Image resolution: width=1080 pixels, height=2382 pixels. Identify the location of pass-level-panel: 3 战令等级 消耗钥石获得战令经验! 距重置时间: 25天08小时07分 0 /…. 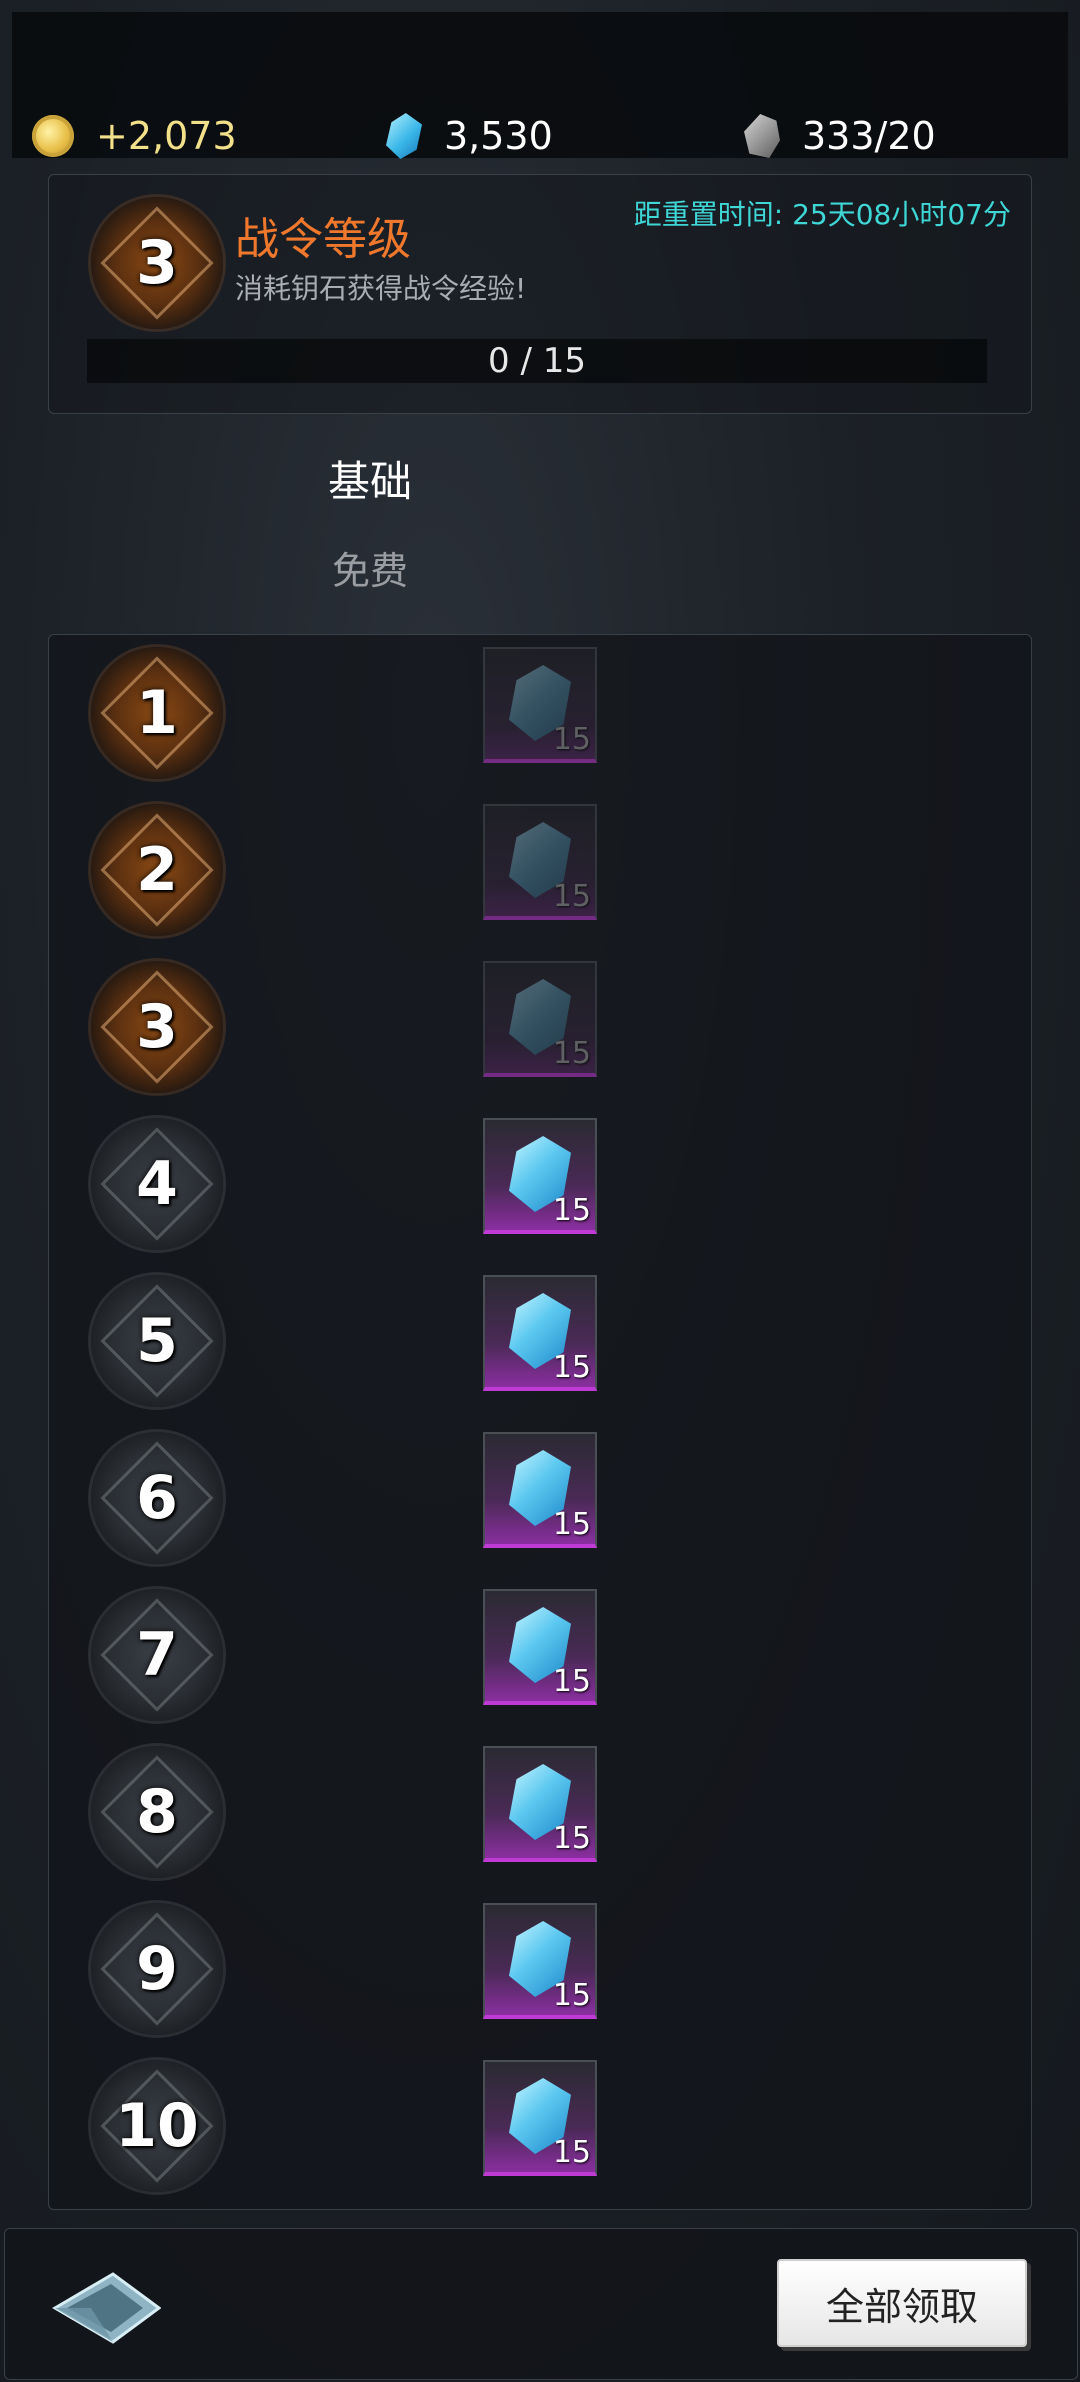
(540, 294).